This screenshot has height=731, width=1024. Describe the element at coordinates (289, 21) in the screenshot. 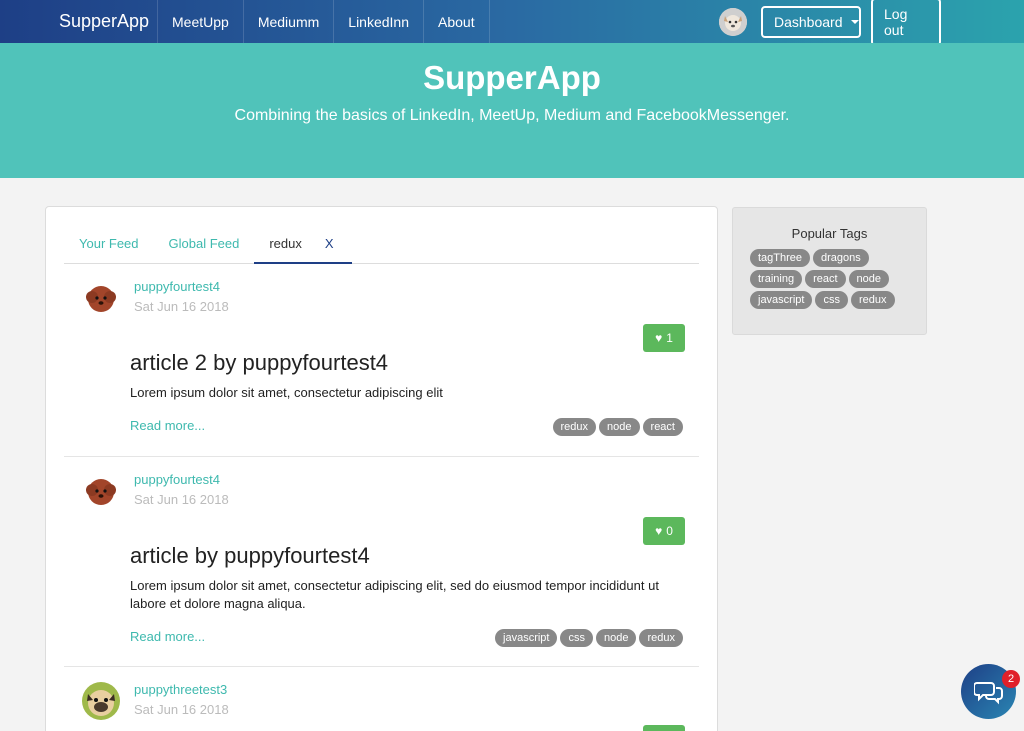

I see `nav-link-mediumm: Mediumm` at that location.